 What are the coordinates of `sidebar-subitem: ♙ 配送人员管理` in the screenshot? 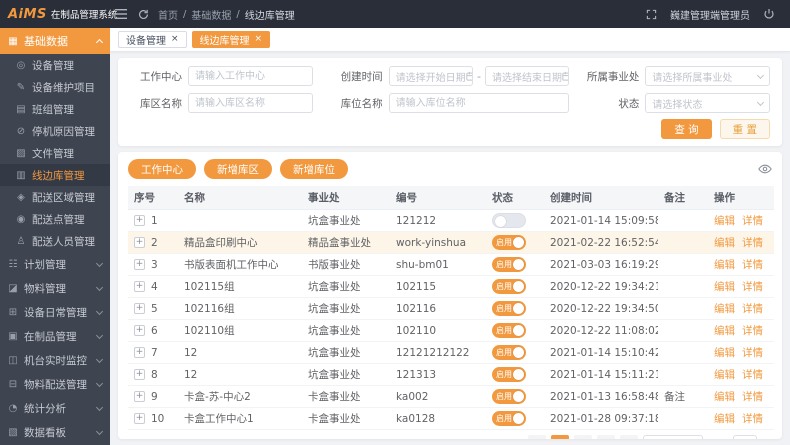 It's located at (55, 241).